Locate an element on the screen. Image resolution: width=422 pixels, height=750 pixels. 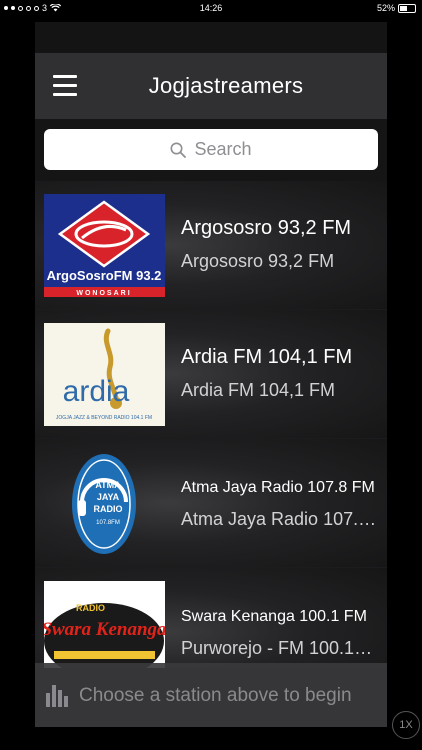
battery-status: 52% is located at coordinates (396, 8).